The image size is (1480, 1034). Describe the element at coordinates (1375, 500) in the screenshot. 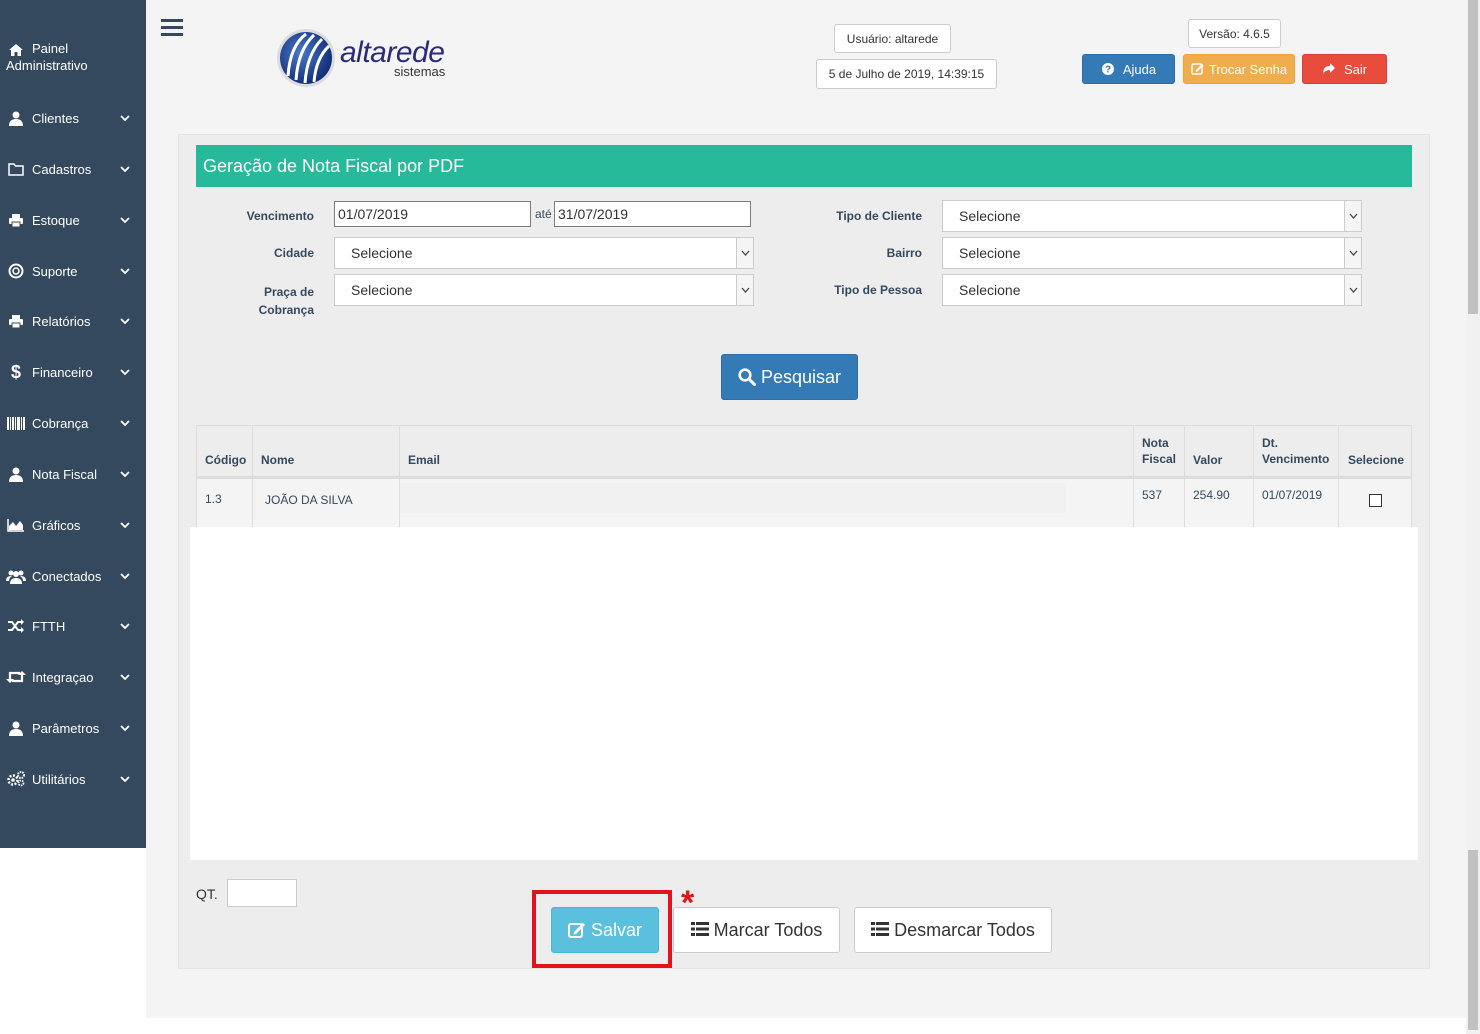

I see `row-select-checkbox` at that location.